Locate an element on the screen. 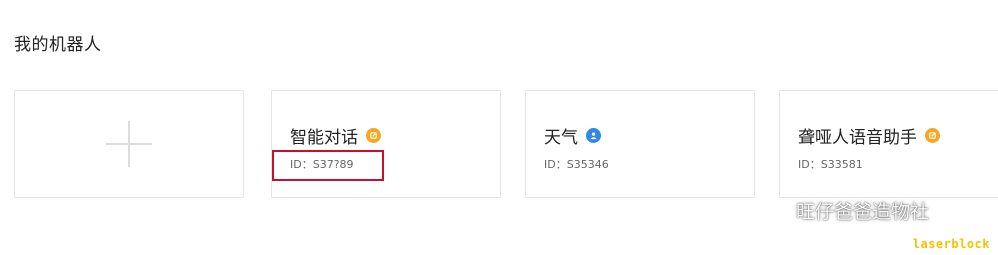 This screenshot has height=255, width=998. id-highlight-box is located at coordinates (328, 165).